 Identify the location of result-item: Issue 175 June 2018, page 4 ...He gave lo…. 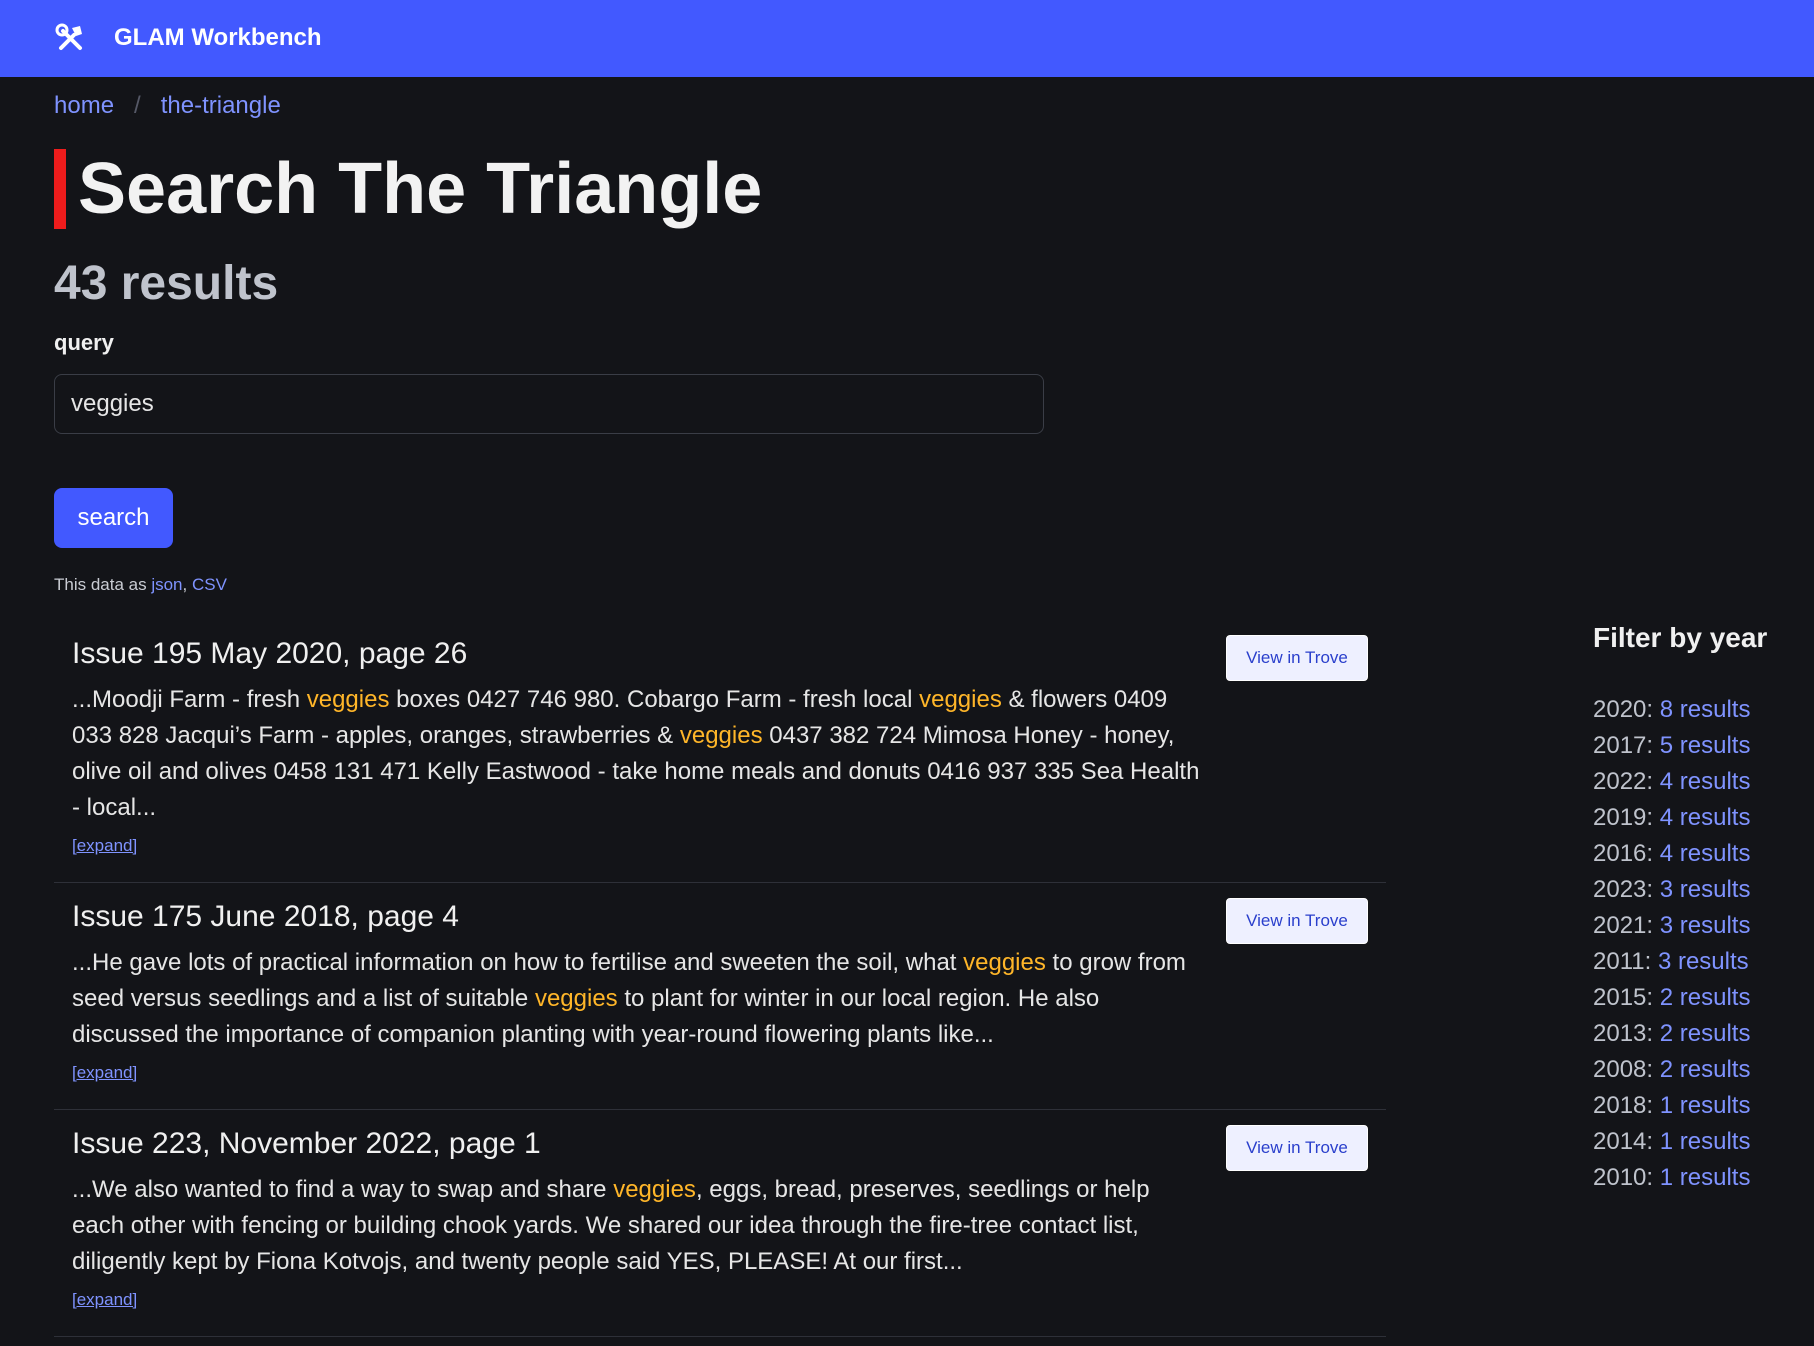
(720, 996).